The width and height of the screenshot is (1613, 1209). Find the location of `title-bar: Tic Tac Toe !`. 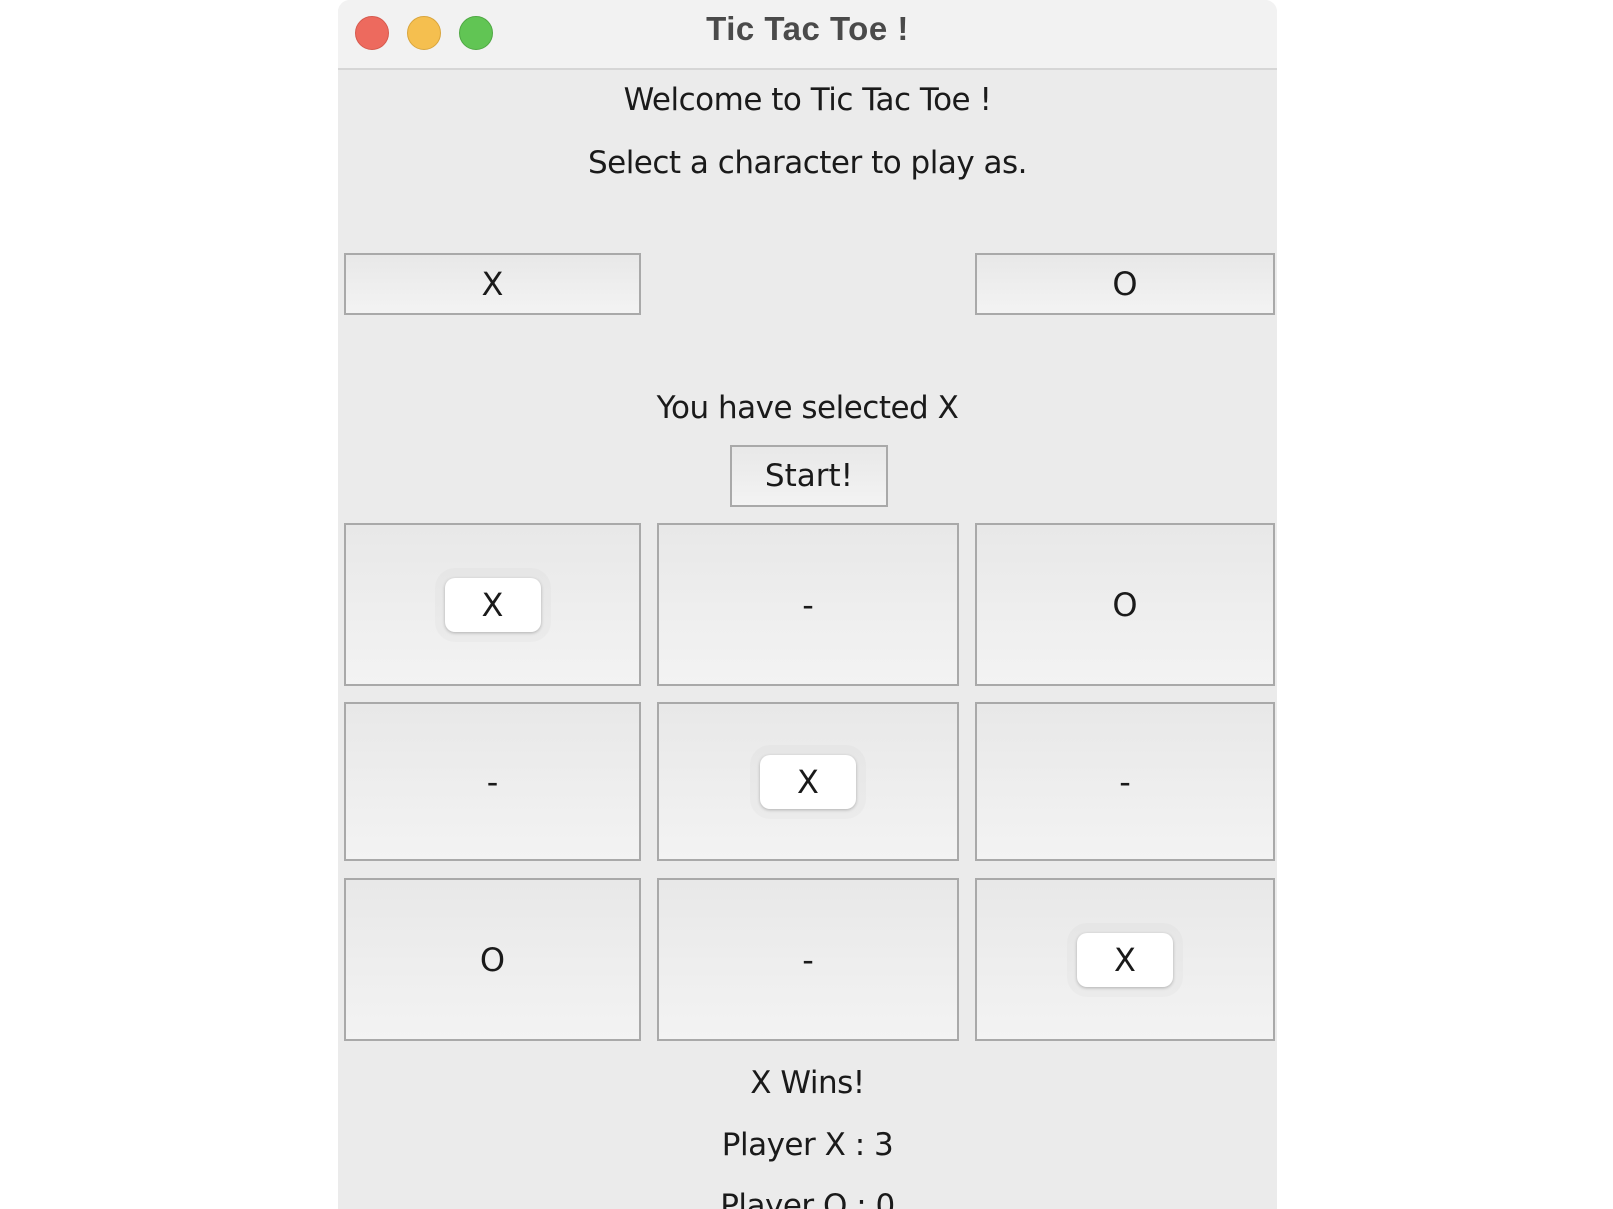

title-bar: Tic Tac Toe ! is located at coordinates (807, 35).